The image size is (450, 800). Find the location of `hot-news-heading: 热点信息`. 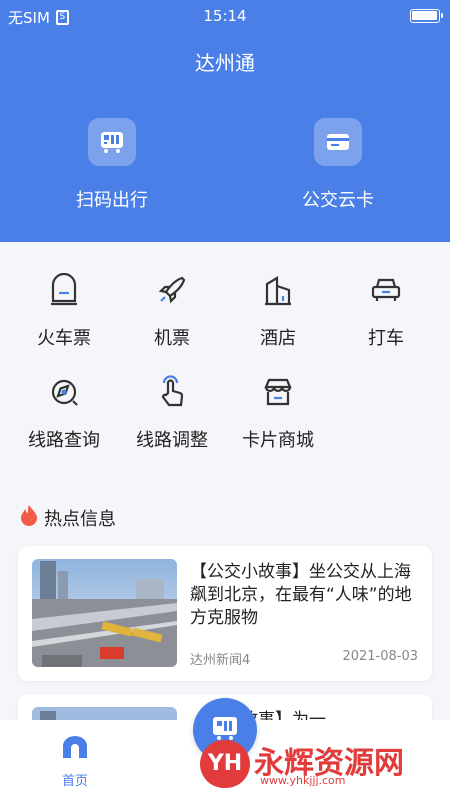

hot-news-heading: 热点信息 is located at coordinates (68, 517).